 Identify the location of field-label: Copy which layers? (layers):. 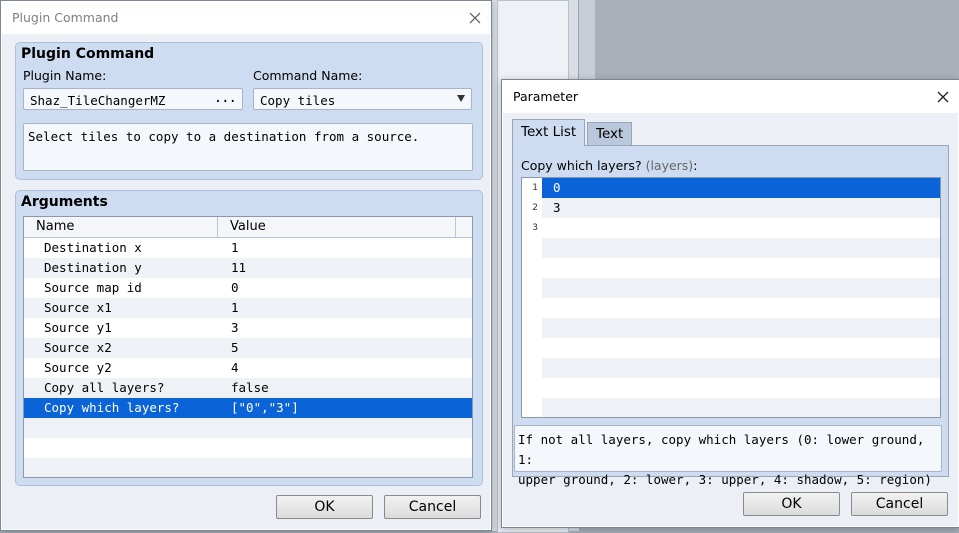
(609, 165).